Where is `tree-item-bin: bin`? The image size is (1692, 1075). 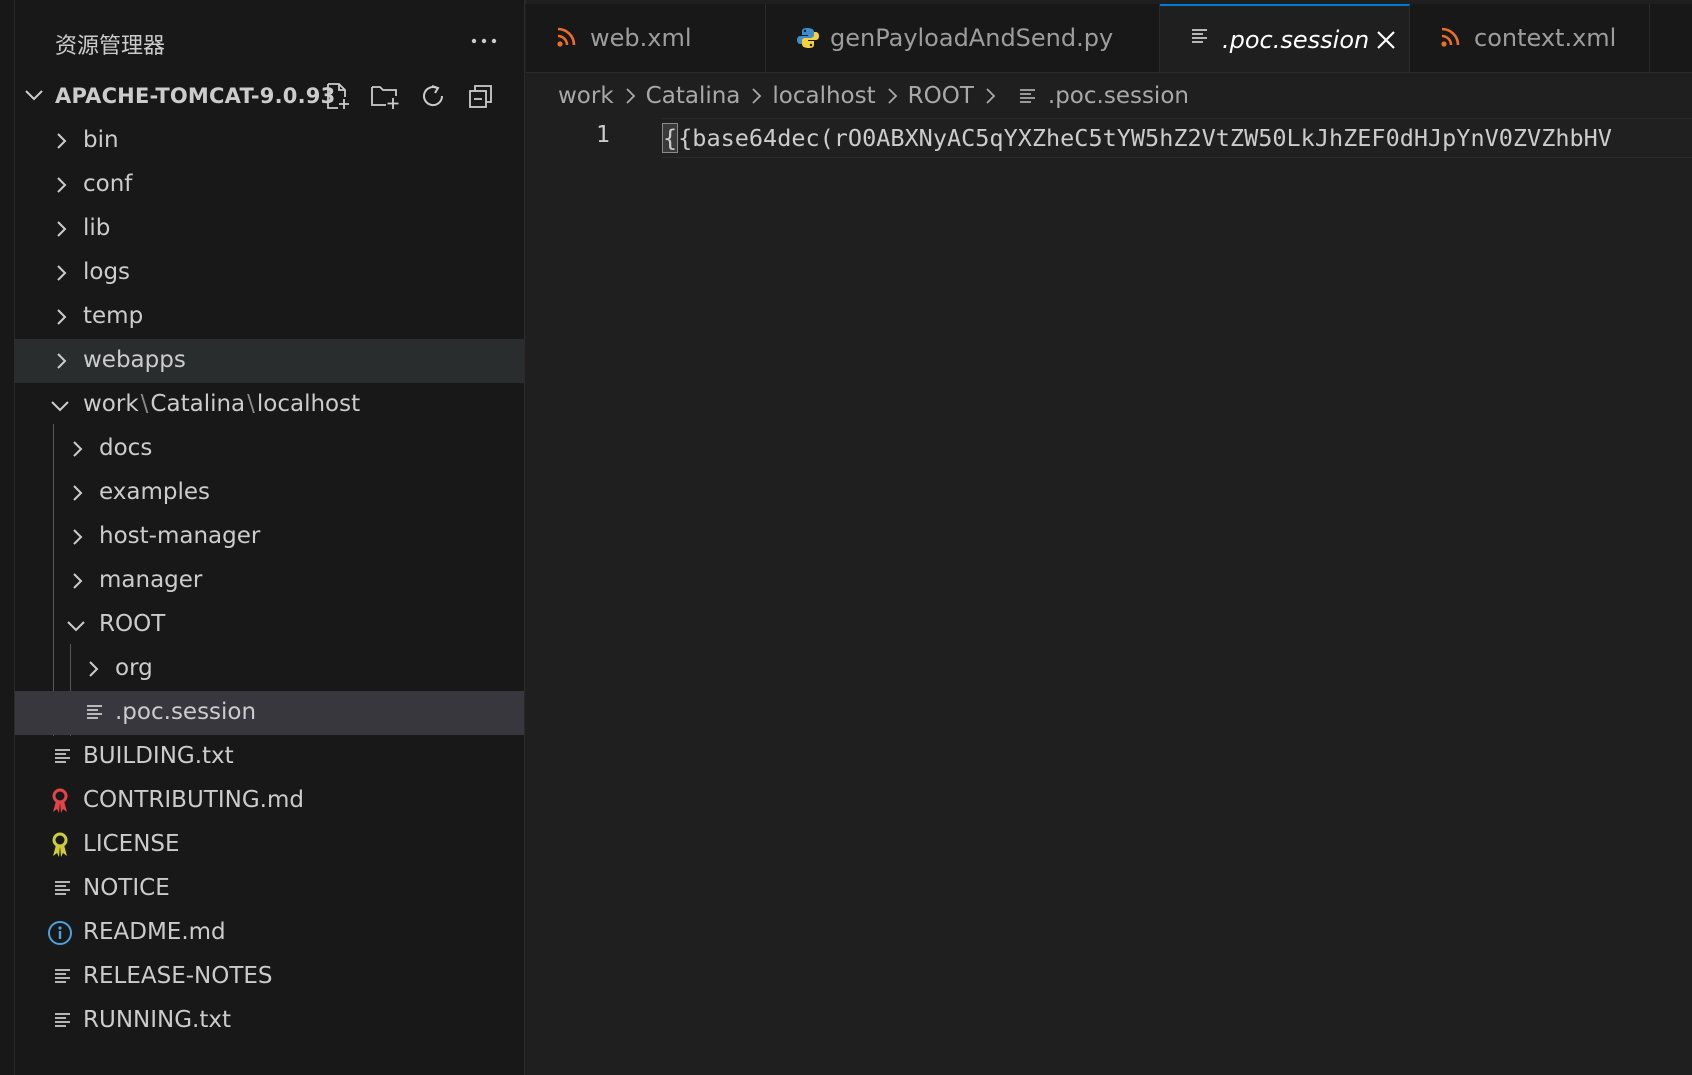
tree-item-bin: bin is located at coordinates (269, 141).